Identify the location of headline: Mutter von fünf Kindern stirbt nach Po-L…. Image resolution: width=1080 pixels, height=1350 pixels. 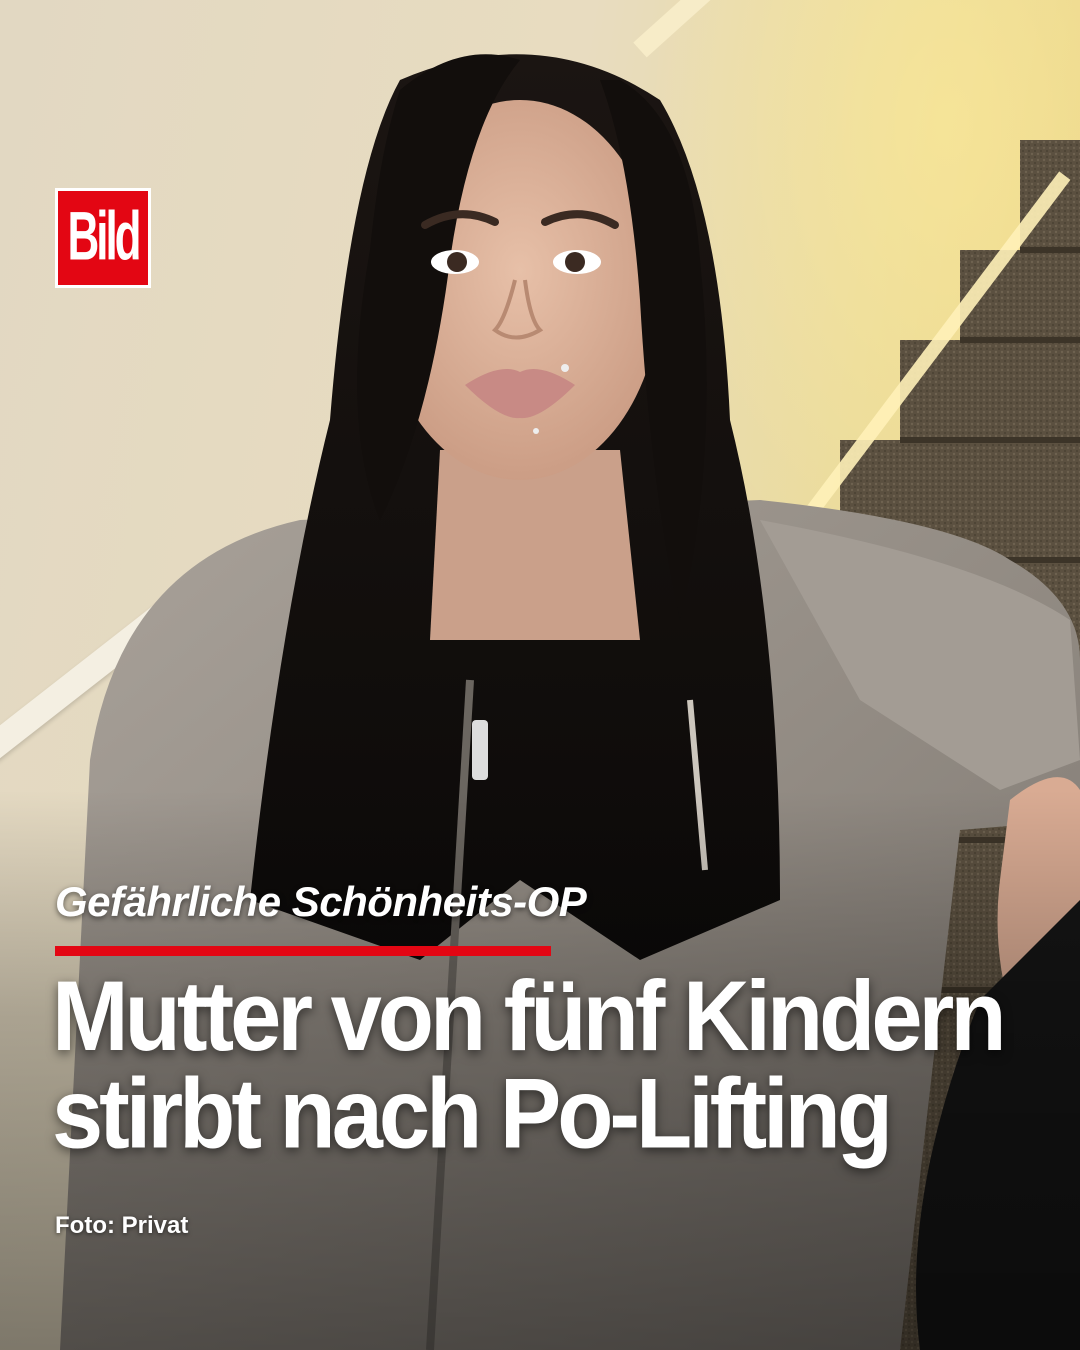
(552, 1065).